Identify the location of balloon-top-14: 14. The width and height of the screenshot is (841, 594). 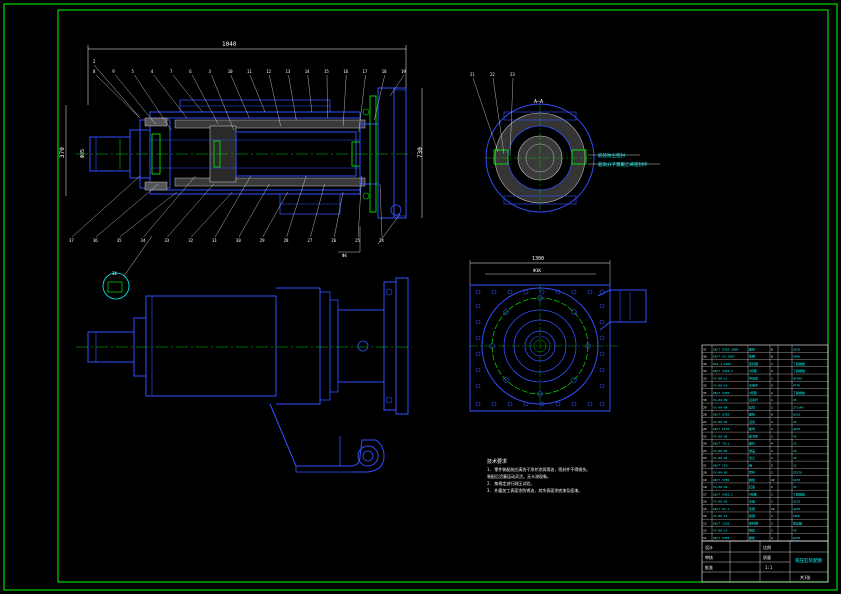
(307, 71).